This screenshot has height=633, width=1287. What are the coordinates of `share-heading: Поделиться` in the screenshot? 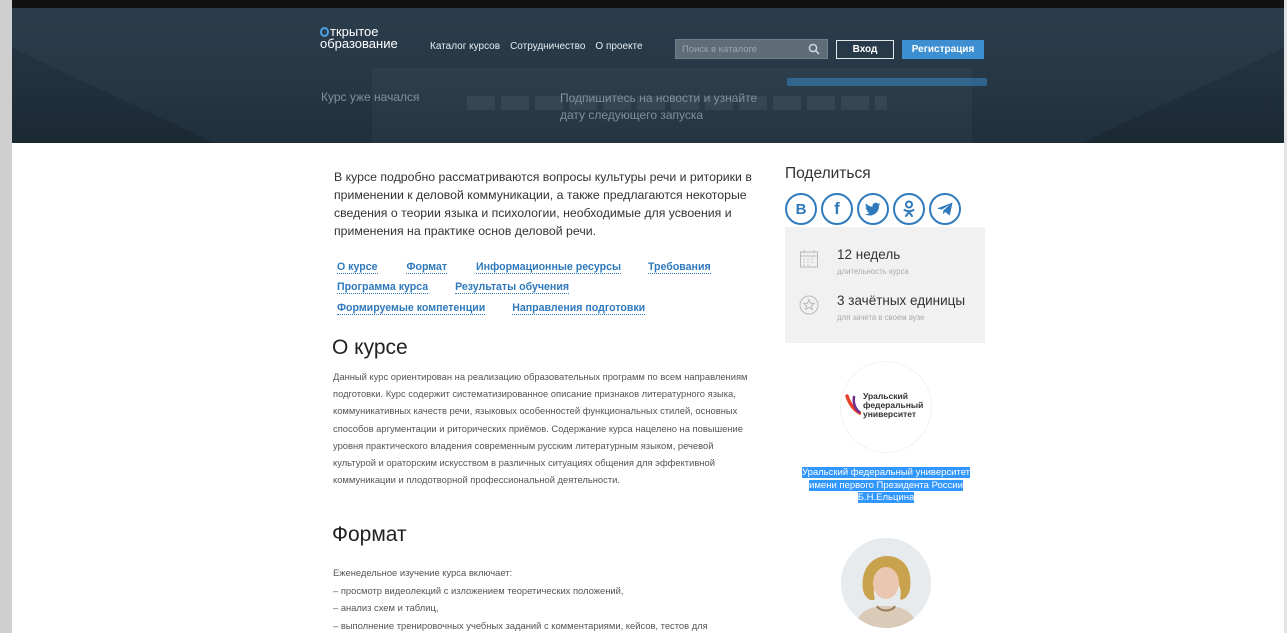 It's located at (828, 173).